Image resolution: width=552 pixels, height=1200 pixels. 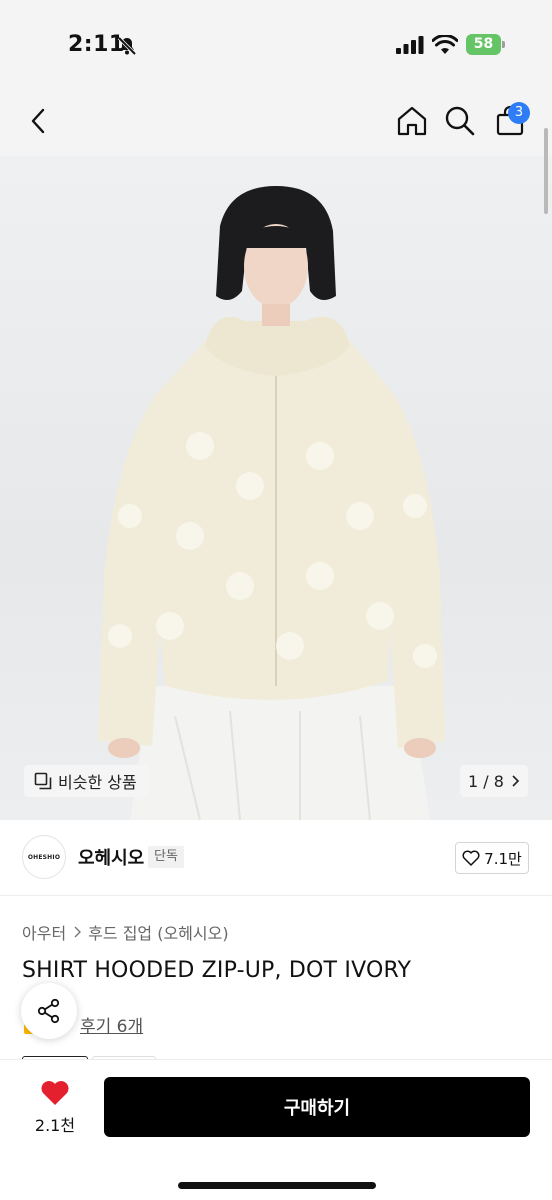 I want to click on exclusive-badge: 단독, so click(x=166, y=857).